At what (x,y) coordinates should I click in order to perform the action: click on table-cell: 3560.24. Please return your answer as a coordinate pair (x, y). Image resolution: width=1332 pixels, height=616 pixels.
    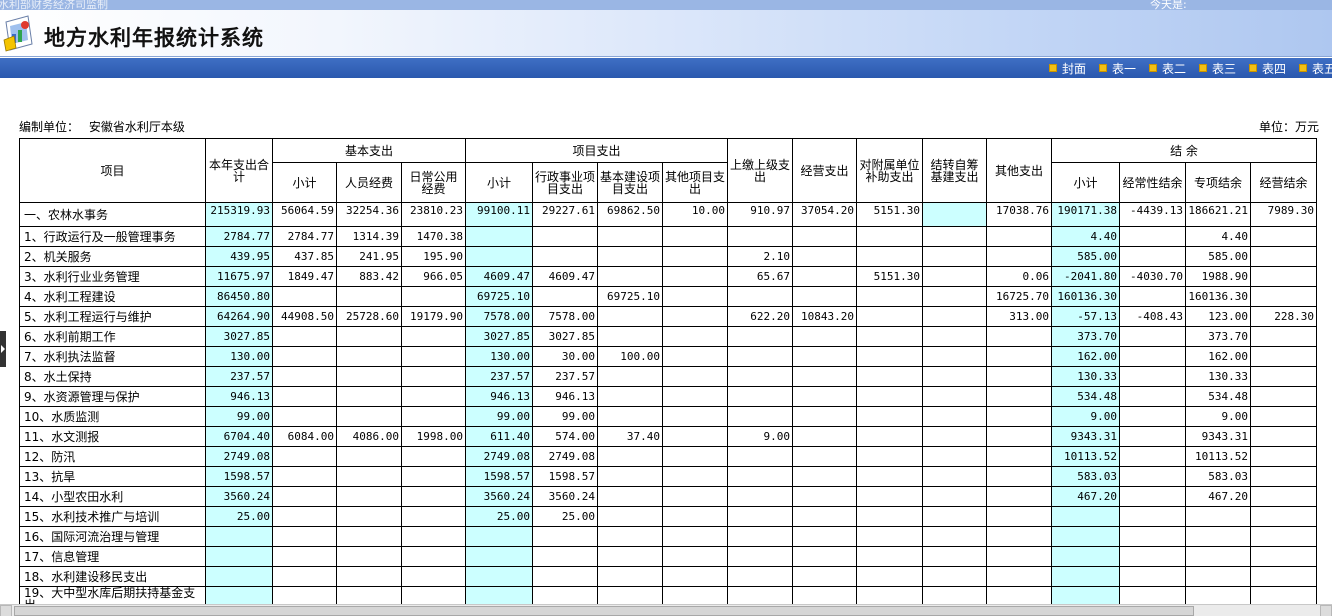
    Looking at the image, I should click on (499, 496).